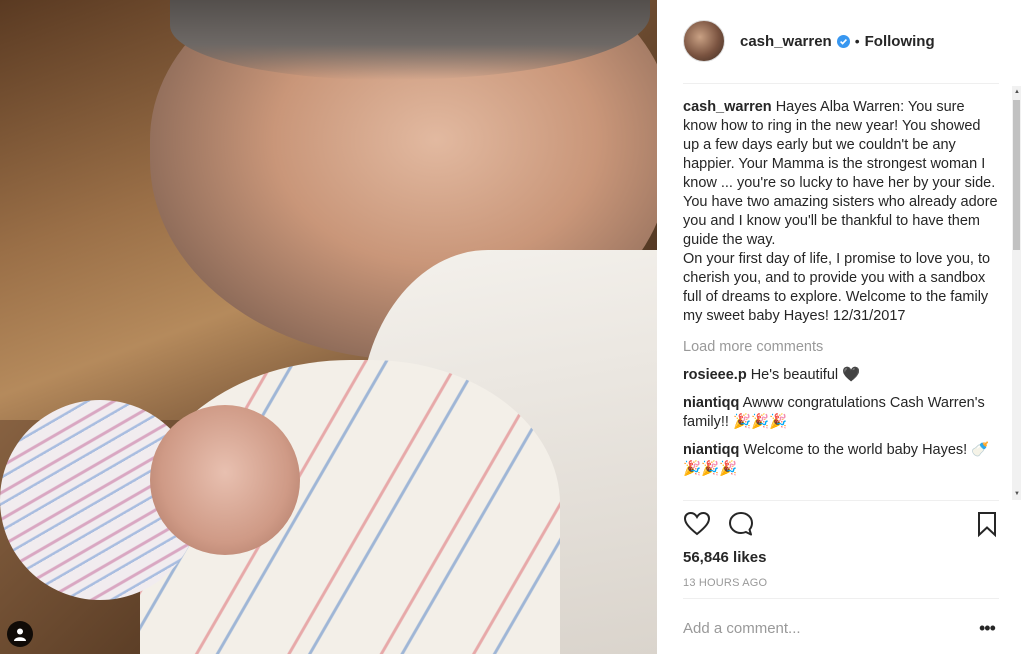 This screenshot has width=1021, height=654. Describe the element at coordinates (1016, 175) in the screenshot. I see `scrollbar-thumb` at that location.